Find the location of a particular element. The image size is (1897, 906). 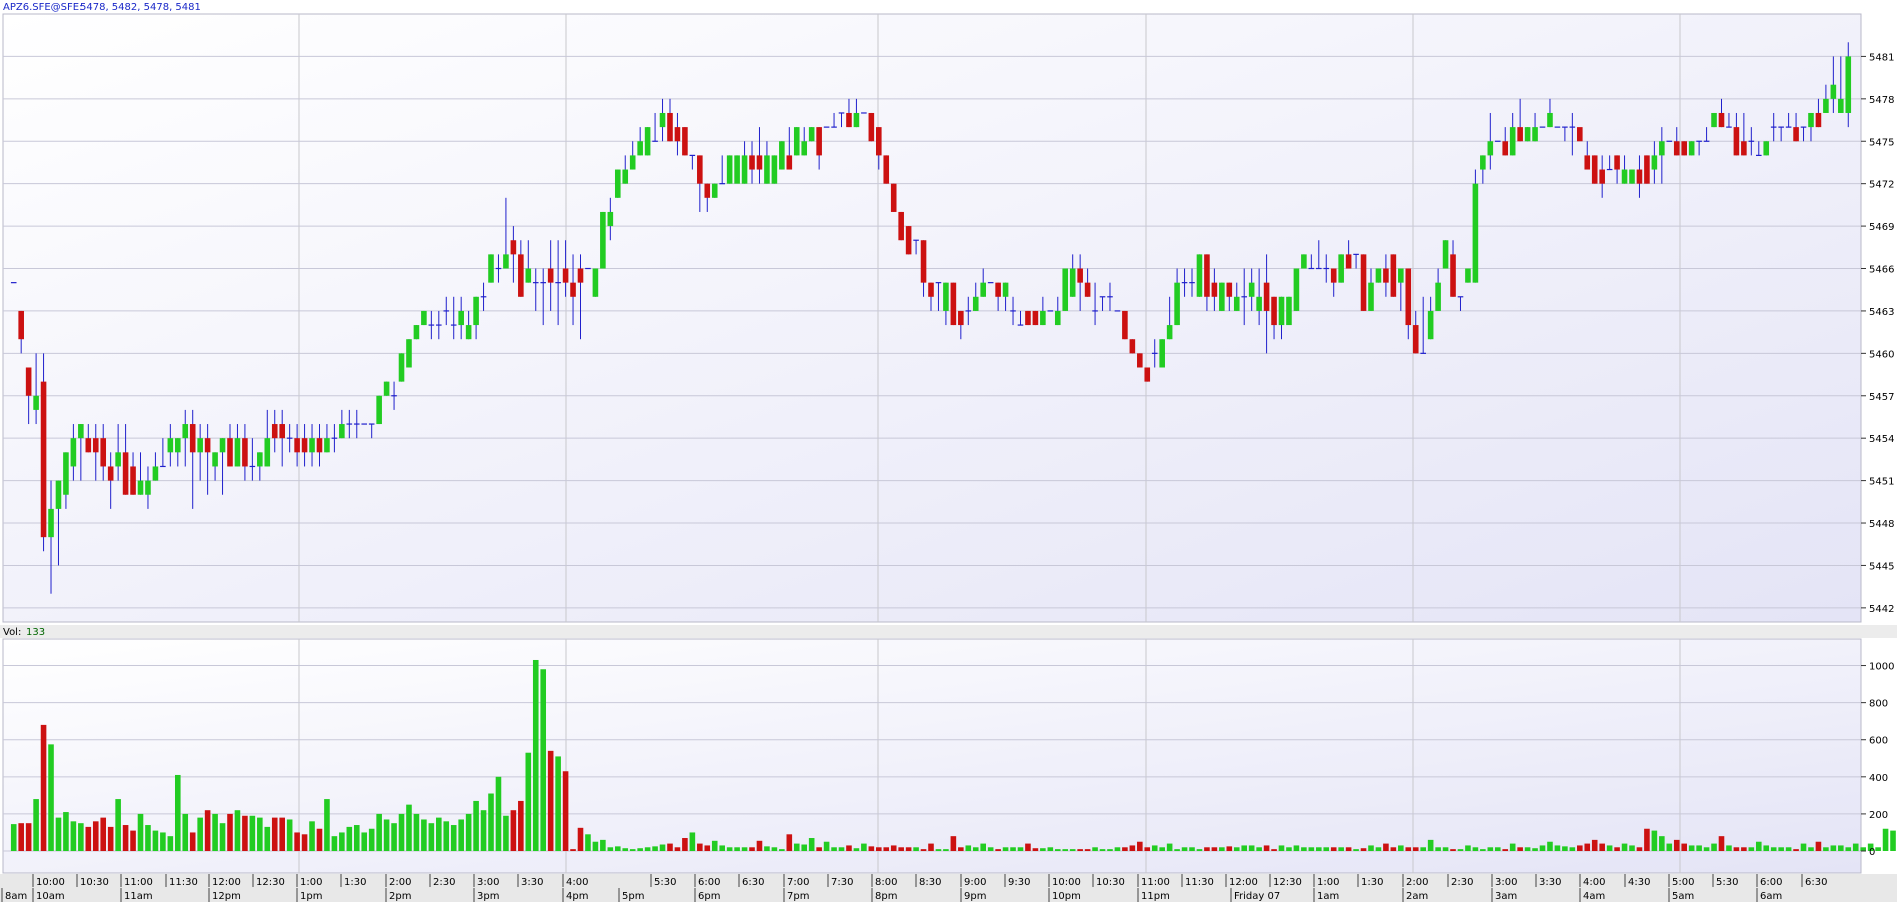

time-primary-label: 5:00 is located at coordinates (1683, 882).